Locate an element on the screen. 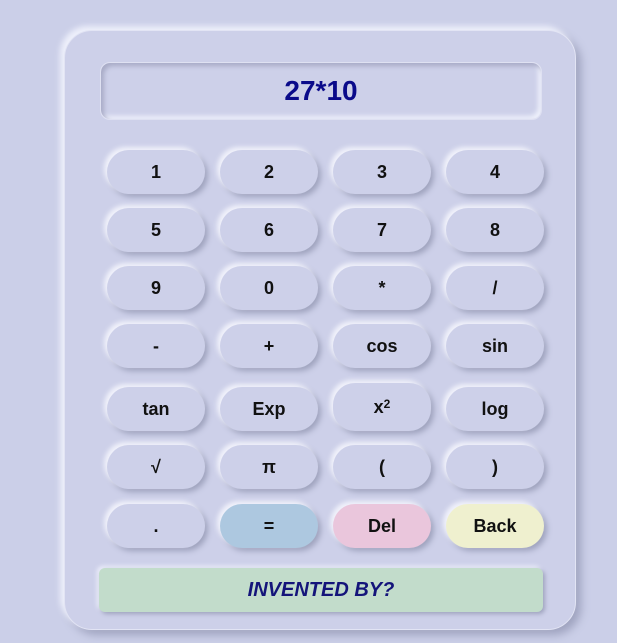 This screenshot has width=617, height=643. key-del: Del is located at coordinates (382, 526).